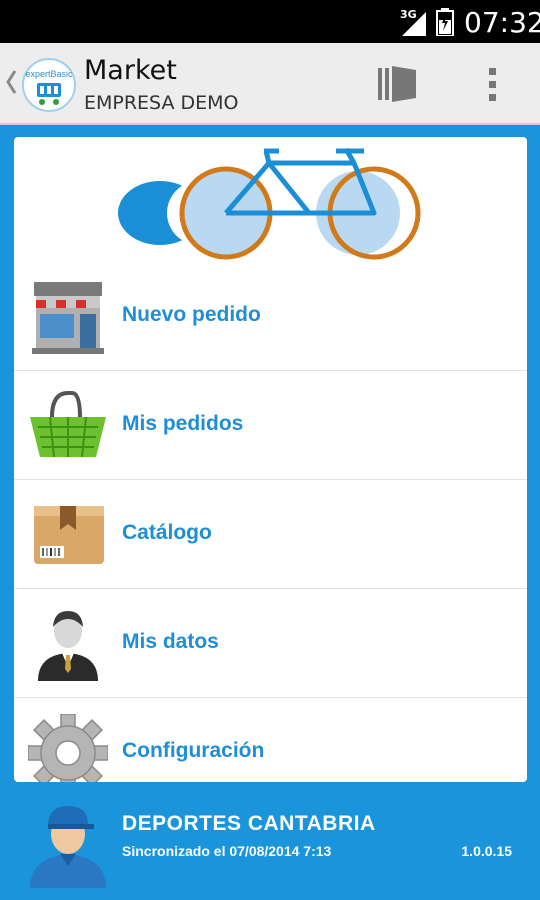 The width and height of the screenshot is (540, 900). I want to click on back-chevron-icon, so click(11, 82).